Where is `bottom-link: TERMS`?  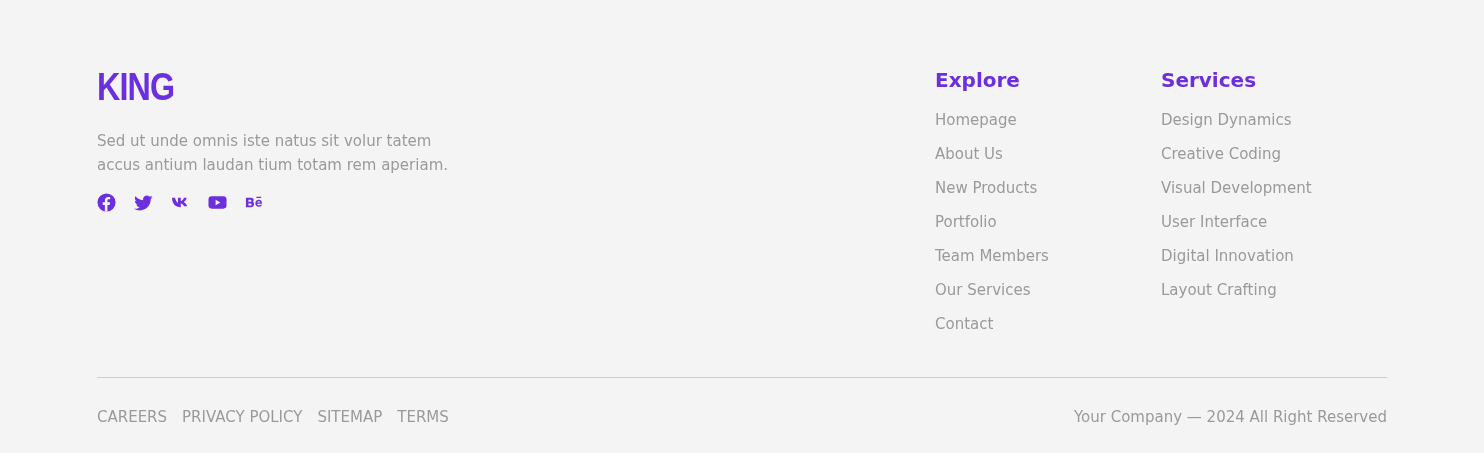 bottom-link: TERMS is located at coordinates (423, 417).